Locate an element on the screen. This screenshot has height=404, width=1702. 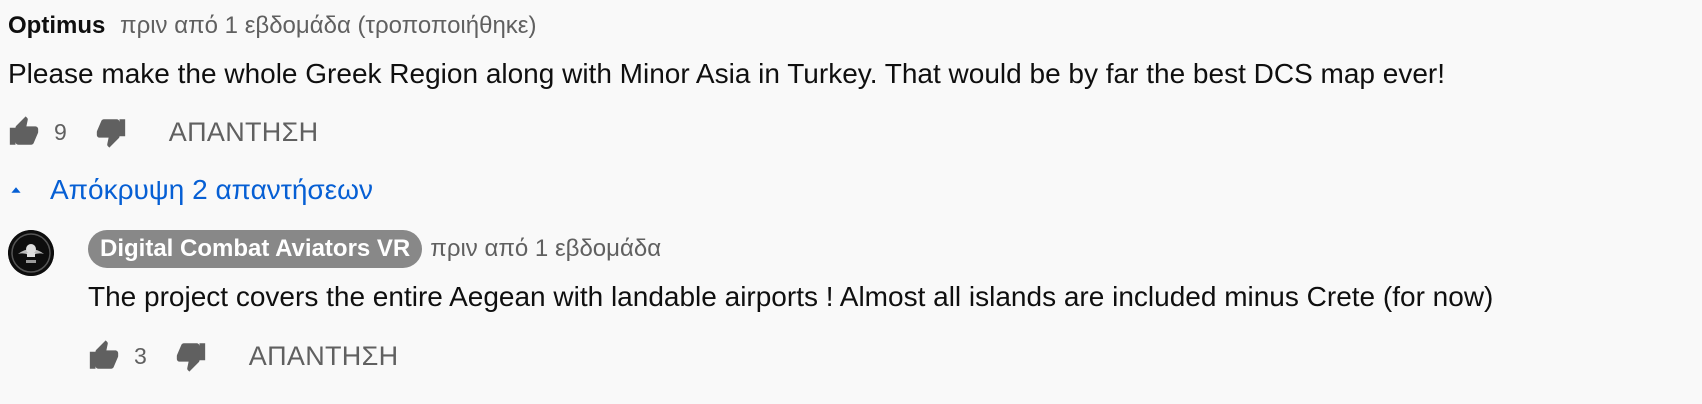
comment-timestamp: πριν από 1 εβδομάδα (τροποποιήθηκε) is located at coordinates (328, 25).